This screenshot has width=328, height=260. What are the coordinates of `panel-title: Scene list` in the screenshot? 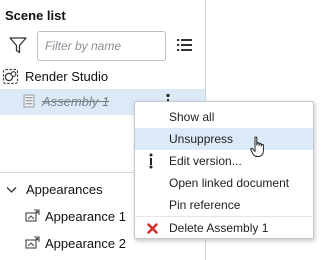 It's located at (35, 15).